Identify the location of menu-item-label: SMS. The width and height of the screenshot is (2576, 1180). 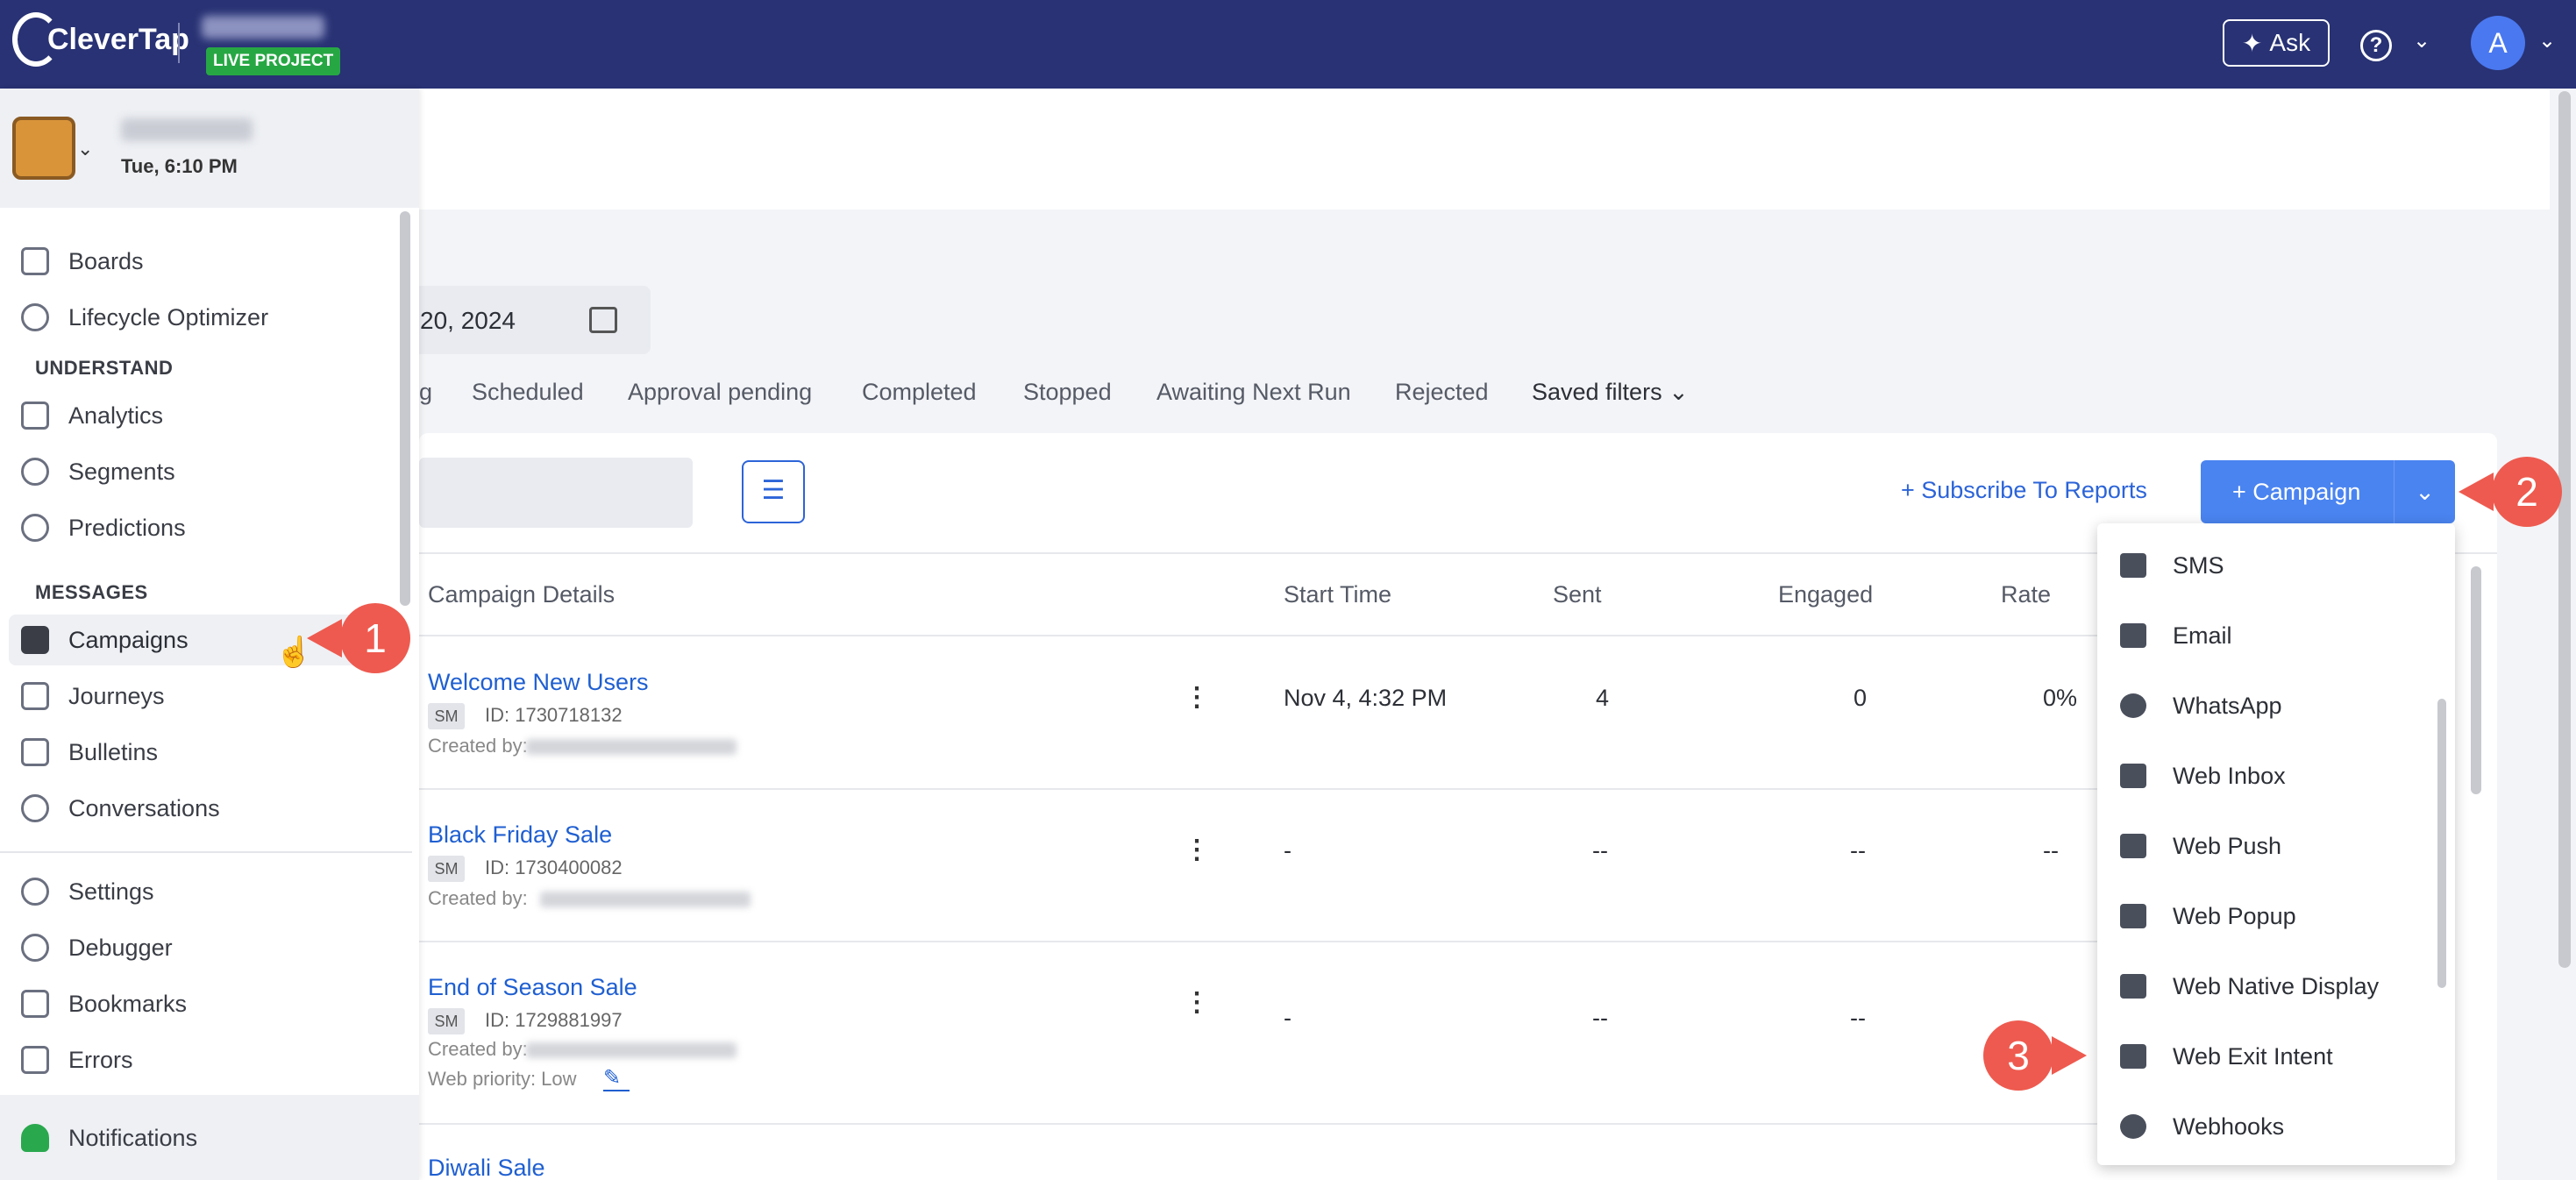
(2198, 565).